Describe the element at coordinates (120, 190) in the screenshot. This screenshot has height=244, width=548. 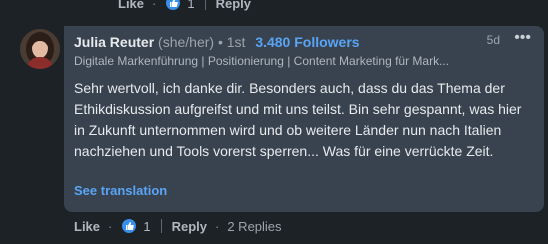
I see `see-translation-link: See translation` at that location.